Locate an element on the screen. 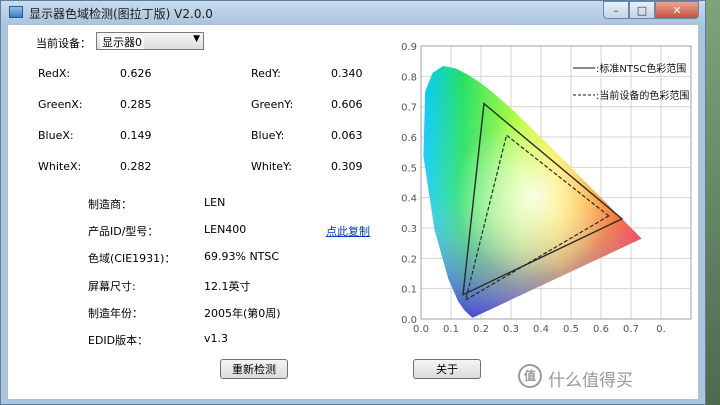 The width and height of the screenshot is (720, 405). legend-label: :当前设备的色彩范围 is located at coordinates (642, 95).